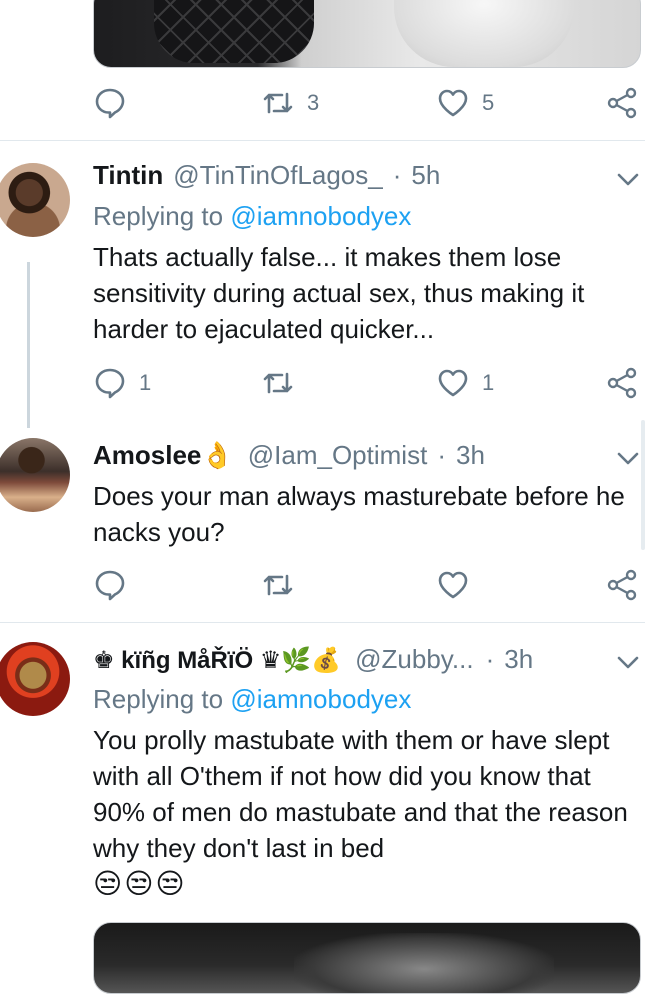 The width and height of the screenshot is (645, 994). What do you see at coordinates (147, 455) in the screenshot?
I see `display-name: Amoslee` at bounding box center [147, 455].